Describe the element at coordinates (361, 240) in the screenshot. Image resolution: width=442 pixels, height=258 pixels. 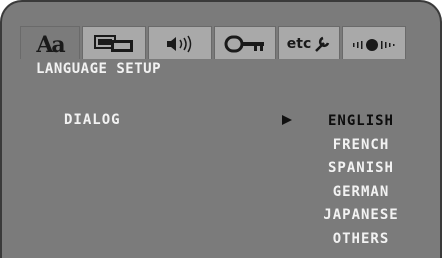
I see `option-others: OTHERS` at that location.